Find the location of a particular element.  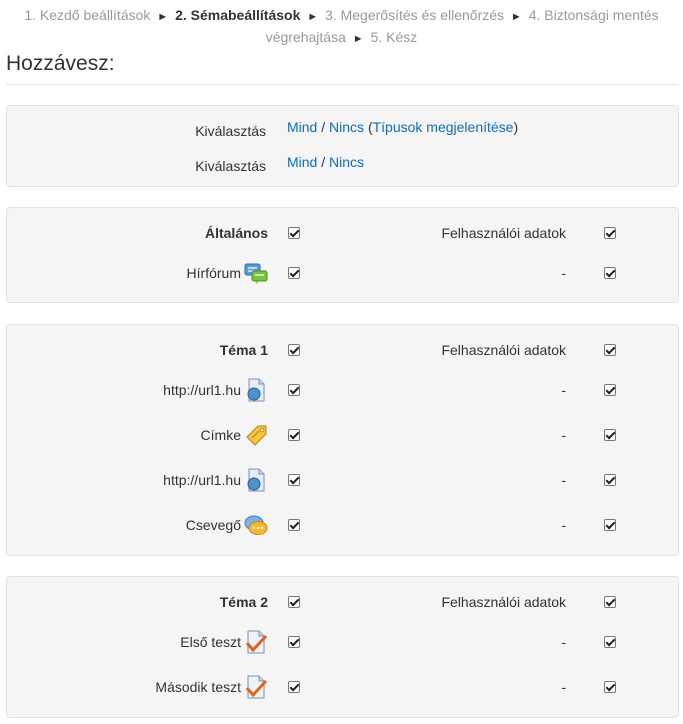

title-divider is located at coordinates (341, 84).